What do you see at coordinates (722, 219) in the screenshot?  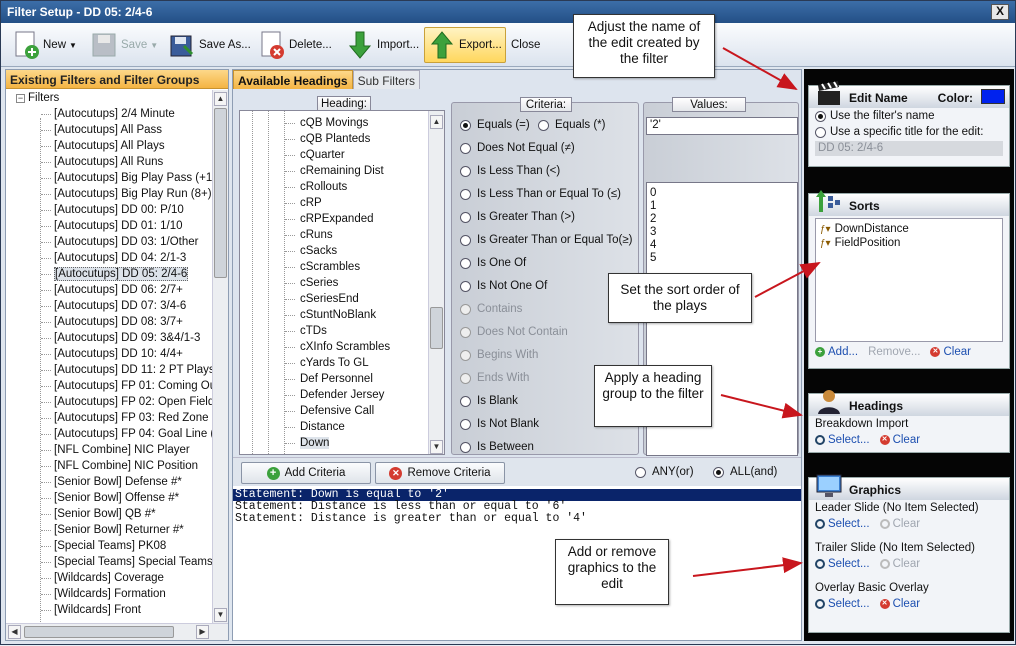 I see `value-item: 2` at bounding box center [722, 219].